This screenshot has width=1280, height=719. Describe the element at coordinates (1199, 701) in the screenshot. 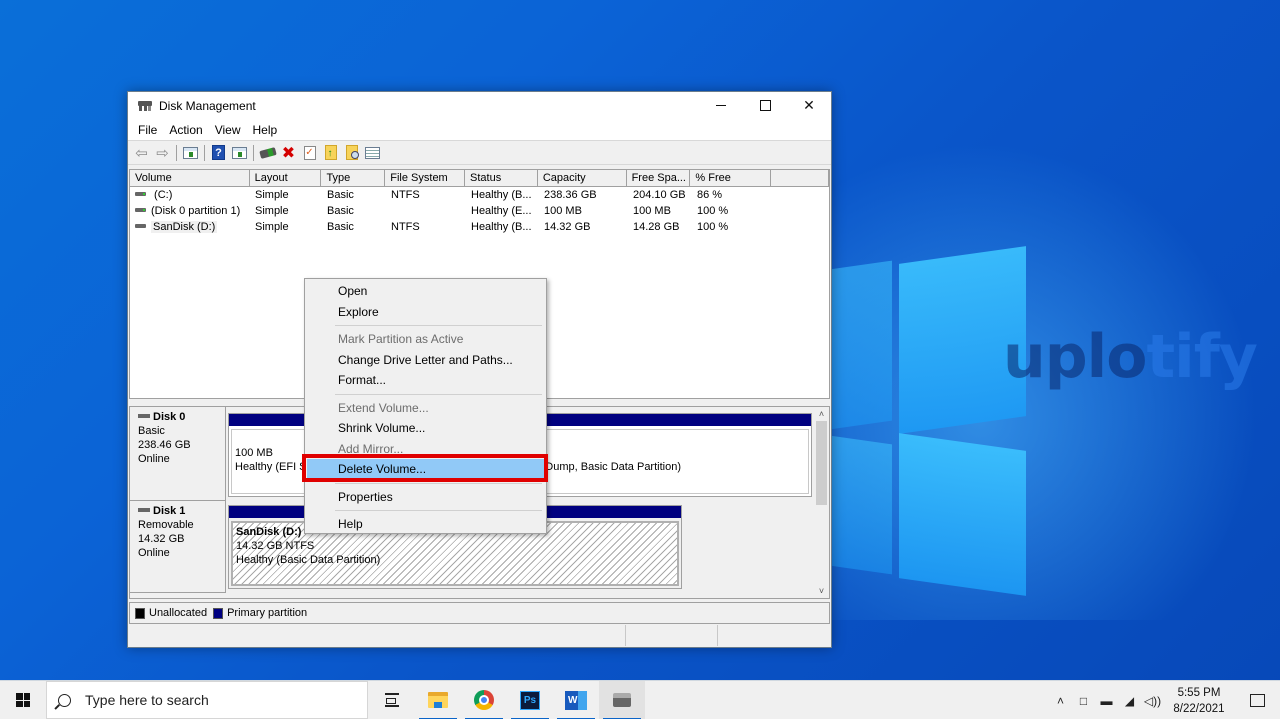

I see `clock: 5:55 PM 8/22/2021` at that location.